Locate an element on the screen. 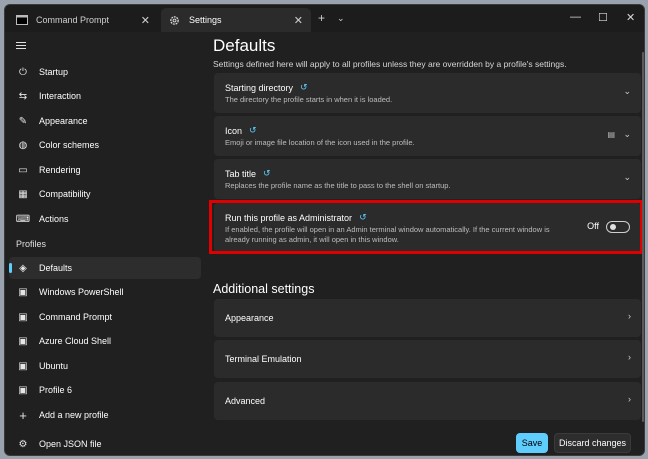  additional-settings-title: Additional settings is located at coordinates (264, 289).